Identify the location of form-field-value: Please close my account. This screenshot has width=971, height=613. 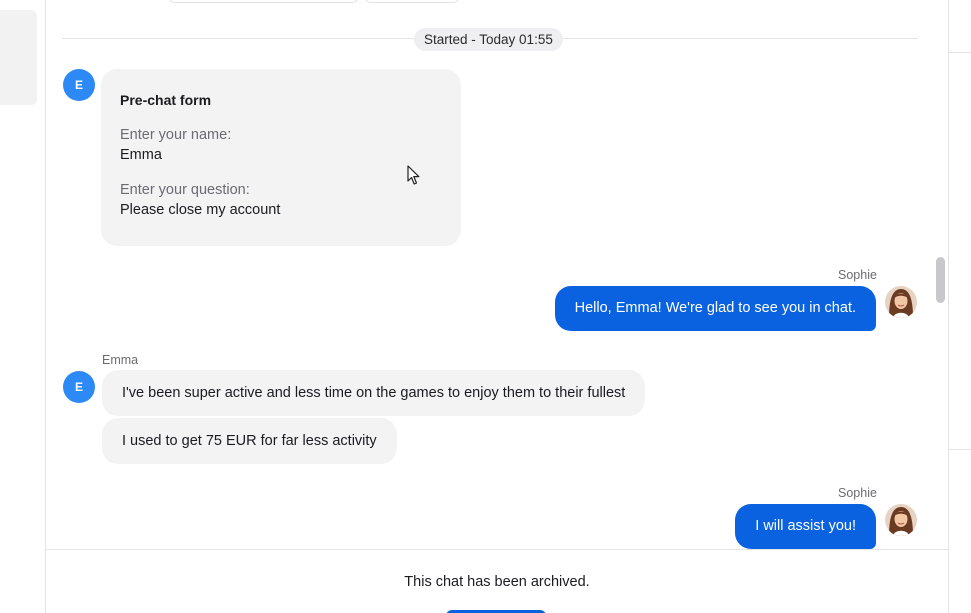
(200, 210).